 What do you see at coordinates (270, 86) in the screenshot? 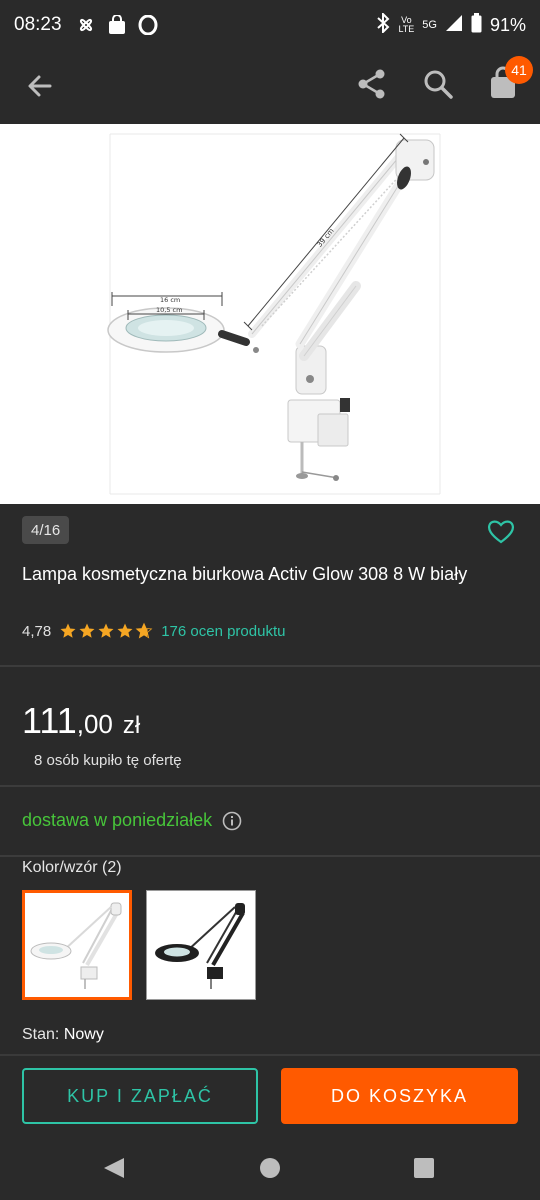
I see `app-bar: 41` at bounding box center [270, 86].